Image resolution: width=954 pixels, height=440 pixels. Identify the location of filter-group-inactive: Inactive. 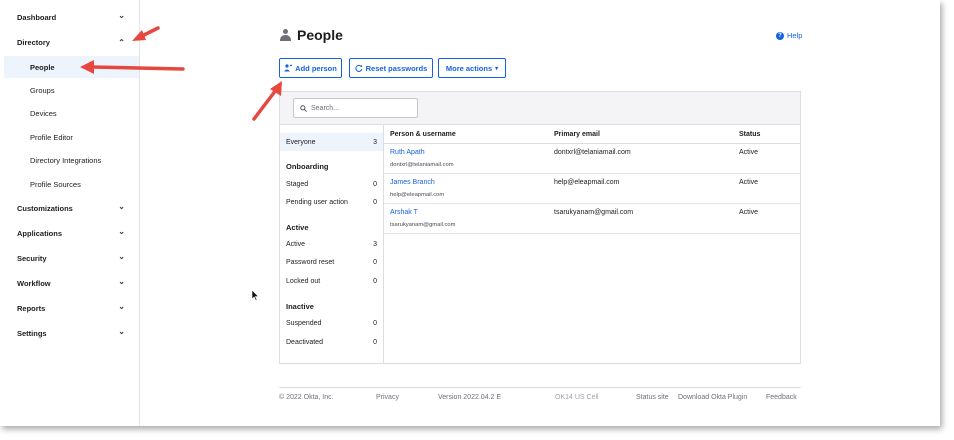
(300, 306).